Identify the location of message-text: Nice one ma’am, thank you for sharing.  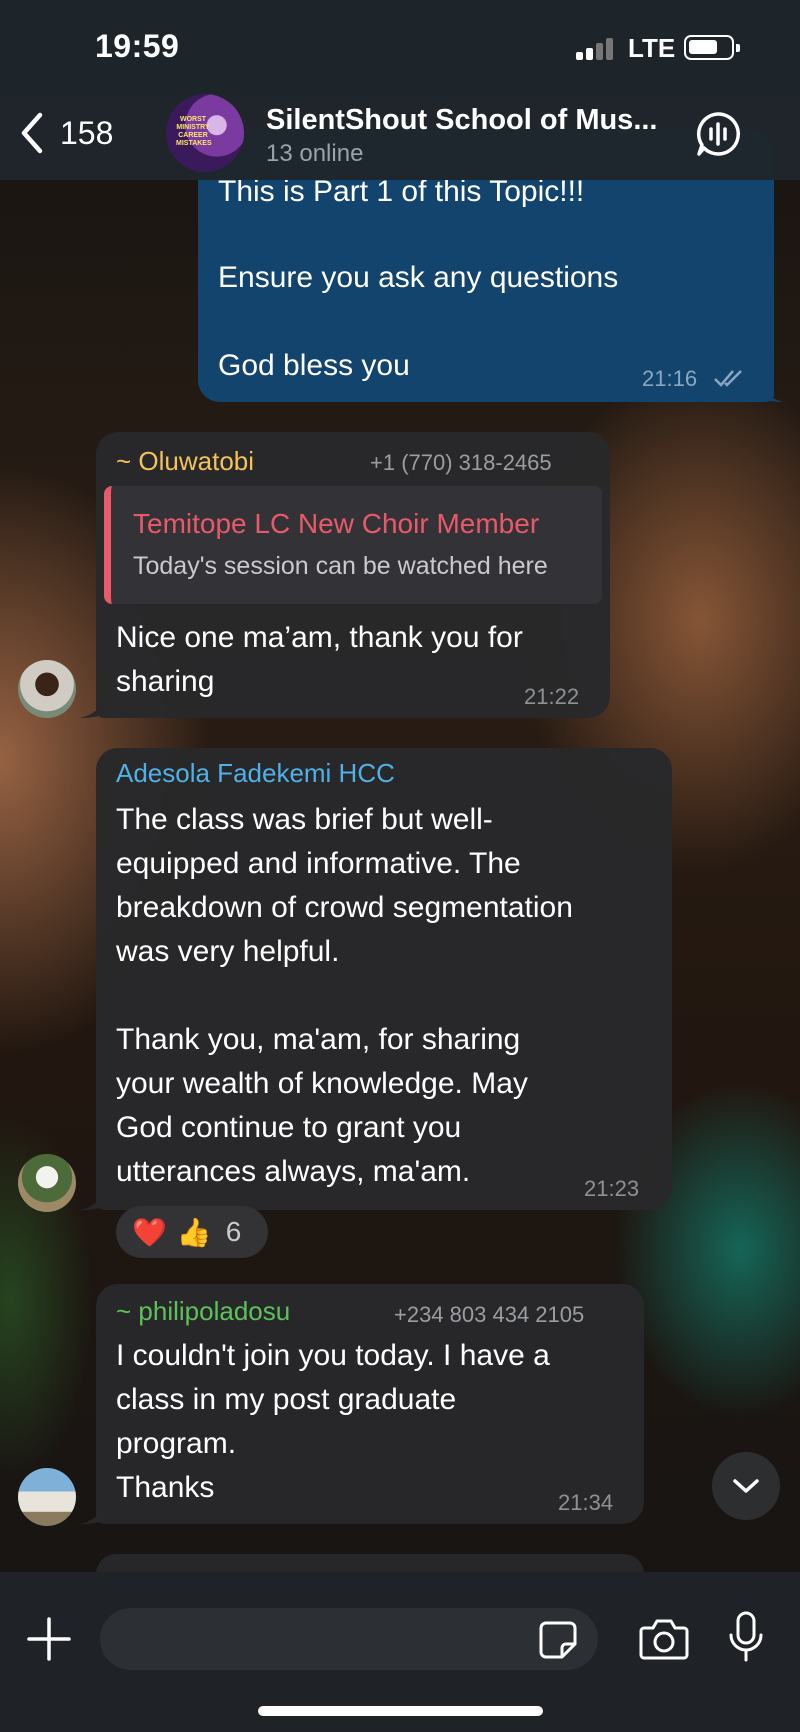
(319, 659).